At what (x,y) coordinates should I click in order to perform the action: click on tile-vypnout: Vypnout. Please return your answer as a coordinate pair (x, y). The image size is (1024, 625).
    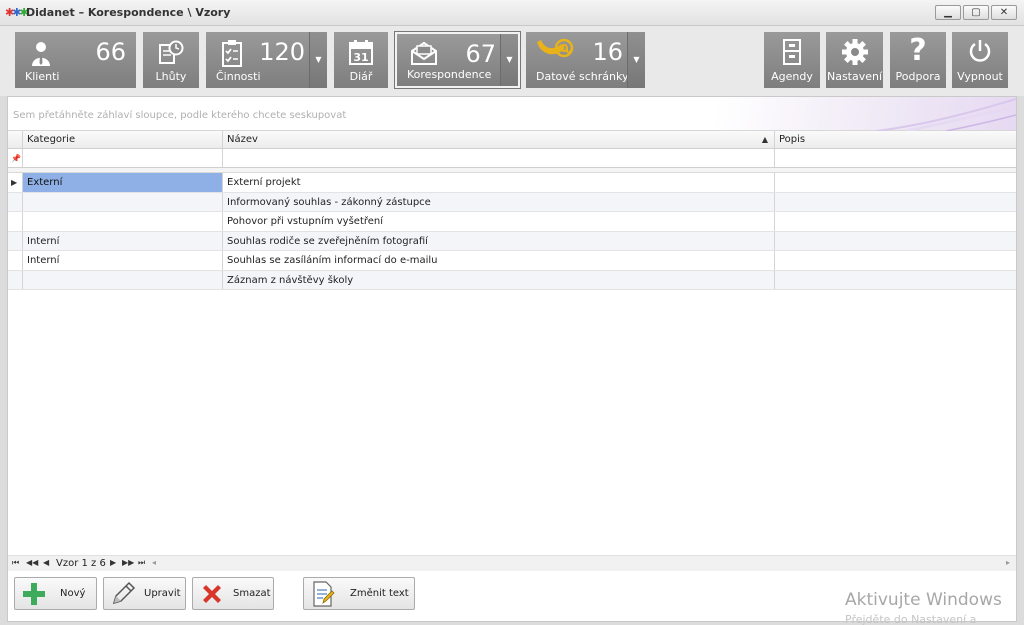
    Looking at the image, I should click on (980, 60).